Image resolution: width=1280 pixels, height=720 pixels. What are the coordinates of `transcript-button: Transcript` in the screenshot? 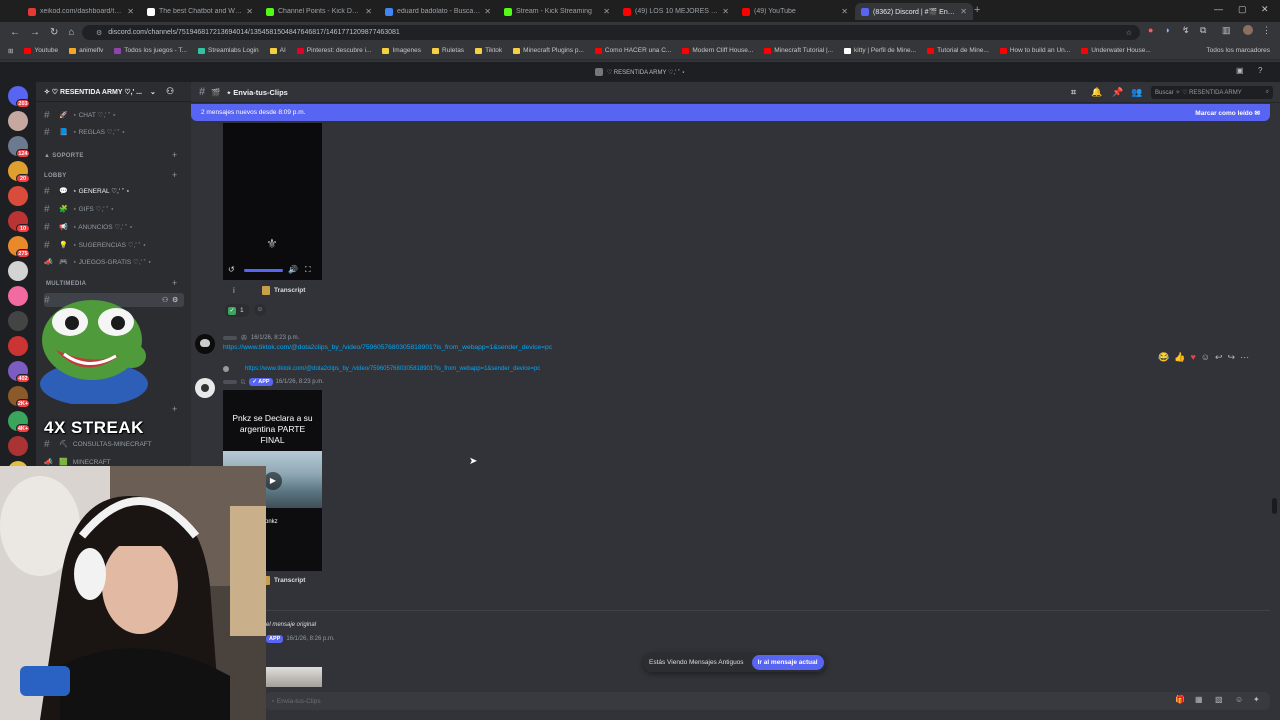 It's located at (283, 580).